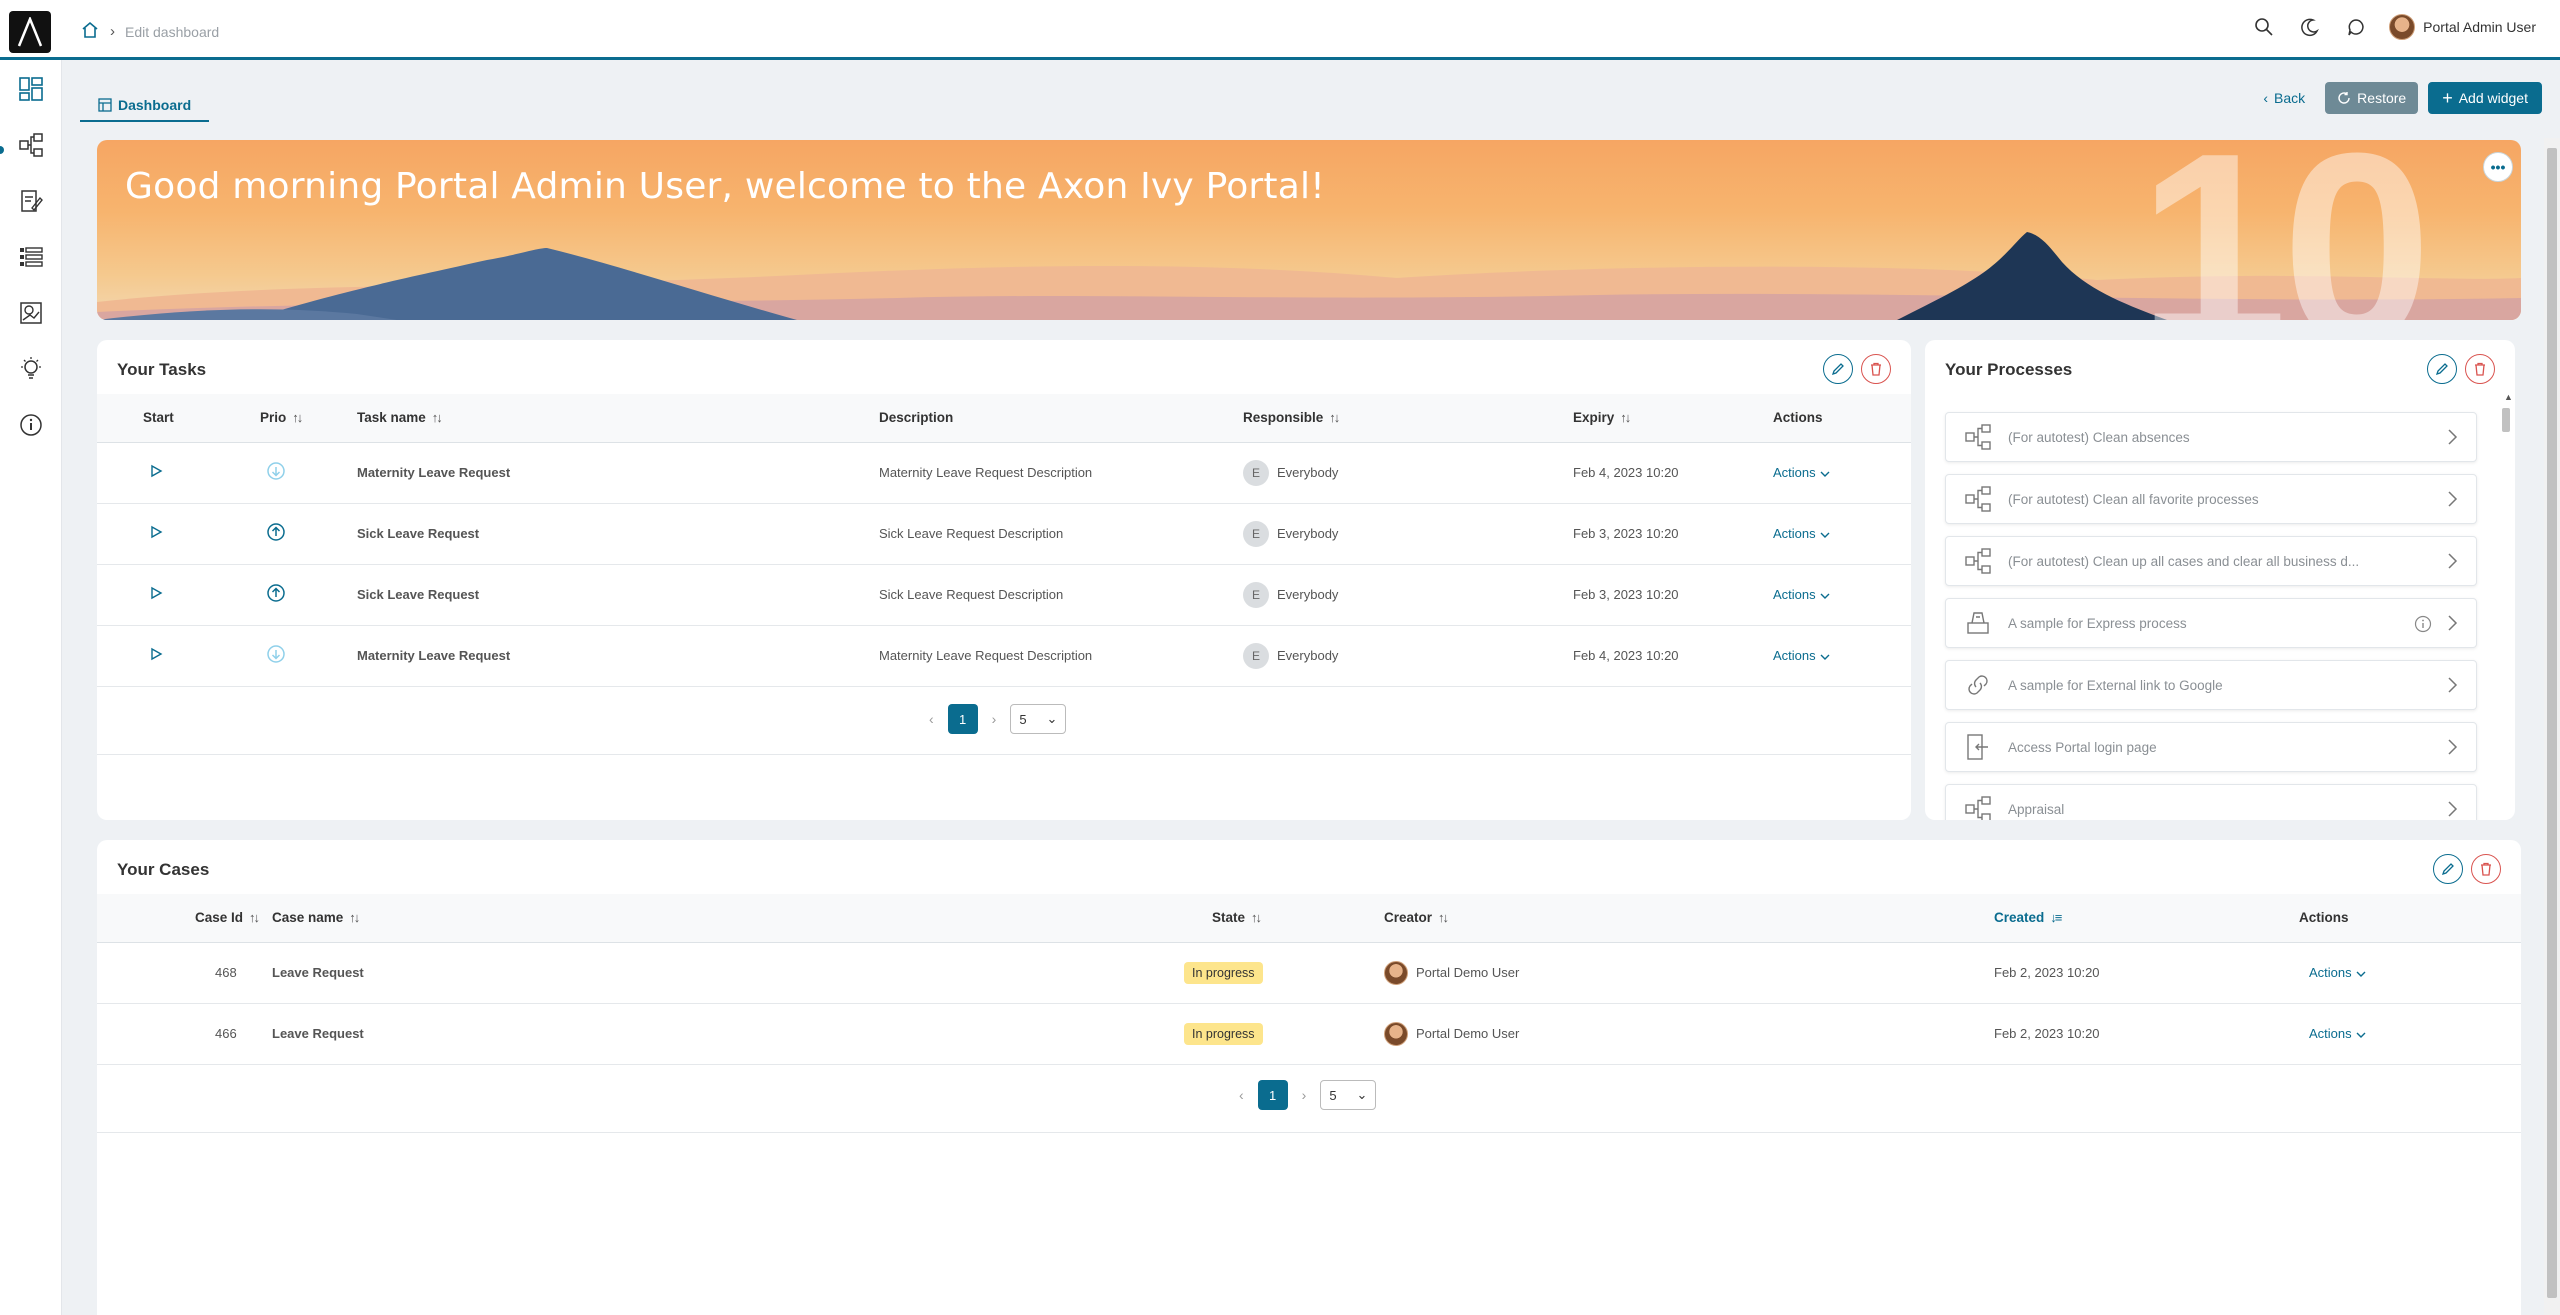  What do you see at coordinates (1393, 418) in the screenshot?
I see `col-responsible: Responsible ↑↓` at bounding box center [1393, 418].